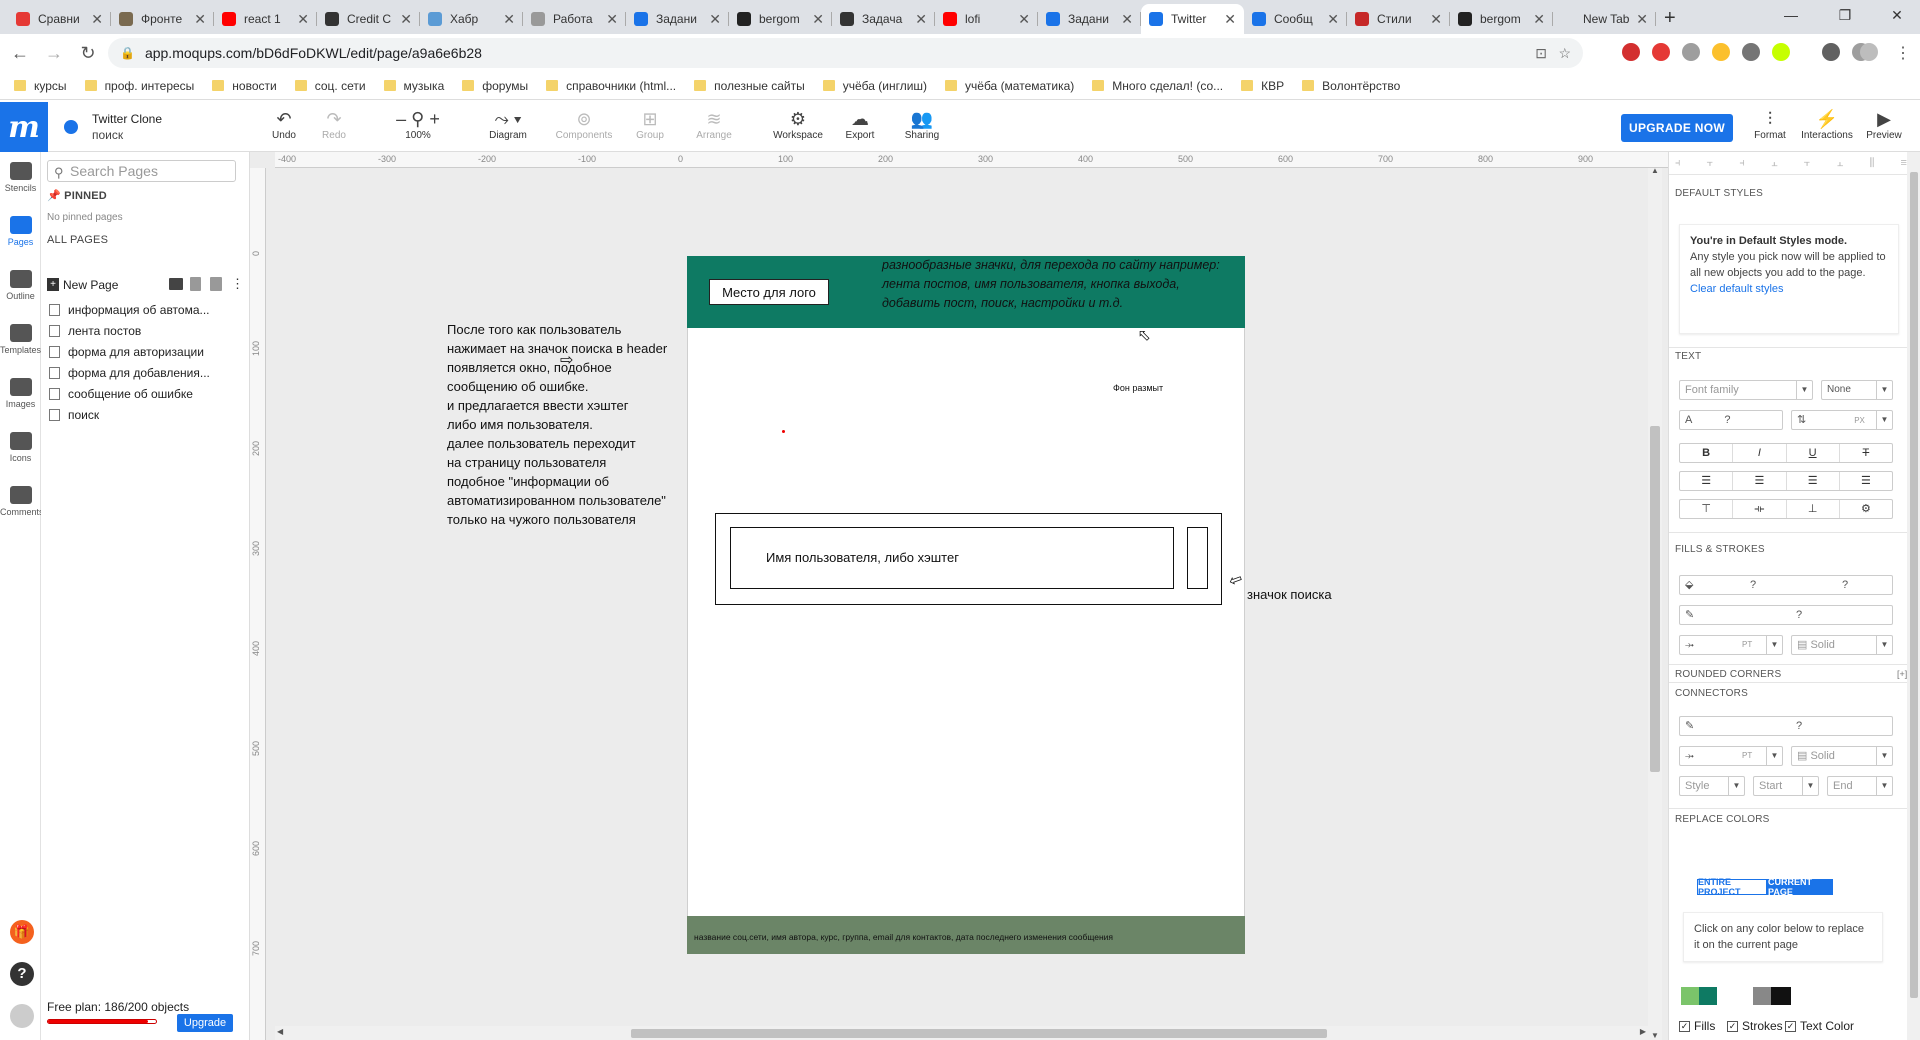 This screenshot has height=1040, width=1920. I want to click on moqups-logo: m, so click(24, 127).